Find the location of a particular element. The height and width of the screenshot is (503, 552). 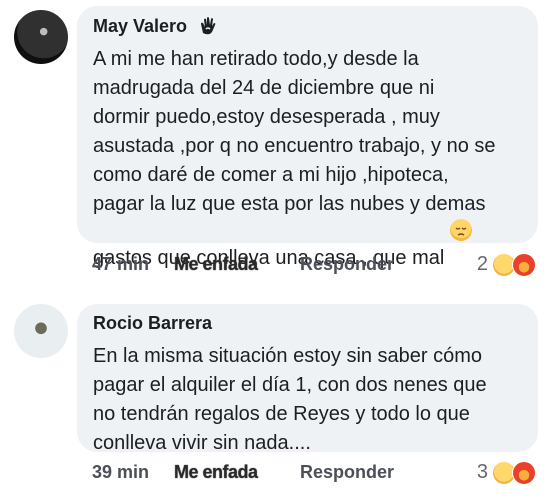

comment-actions: 47 min Me enfada Responder 2 is located at coordinates (315, 264).